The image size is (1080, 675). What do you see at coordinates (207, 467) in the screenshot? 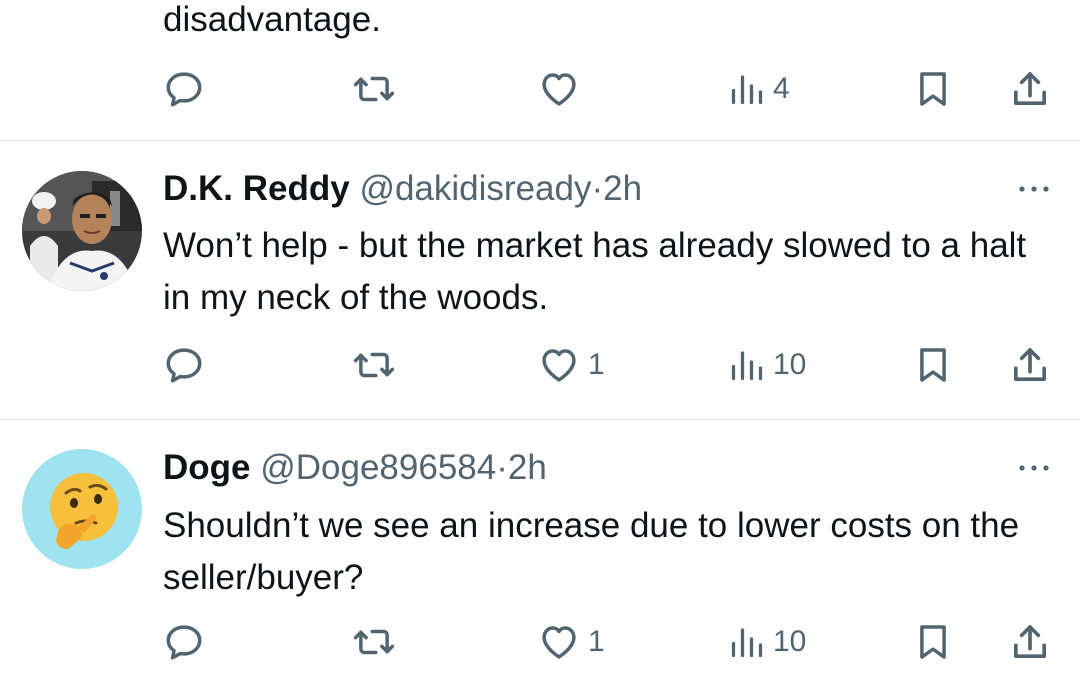
I see `display-name: Doge` at bounding box center [207, 467].